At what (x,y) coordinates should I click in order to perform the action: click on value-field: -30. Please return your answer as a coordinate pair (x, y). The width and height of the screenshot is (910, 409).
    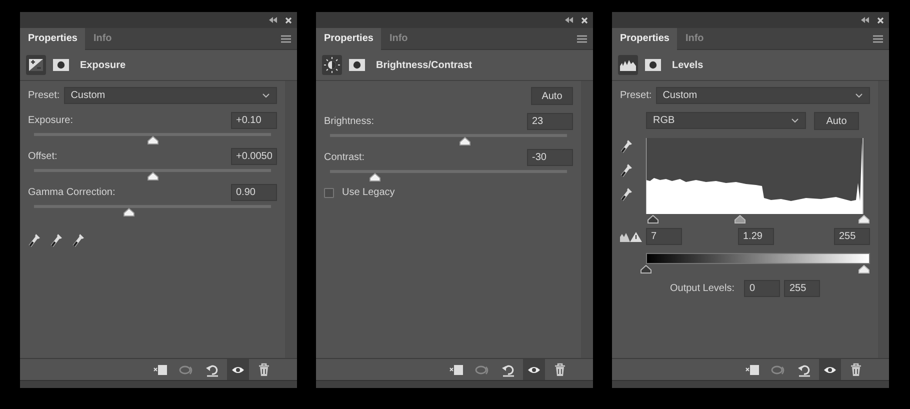
    Looking at the image, I should click on (550, 157).